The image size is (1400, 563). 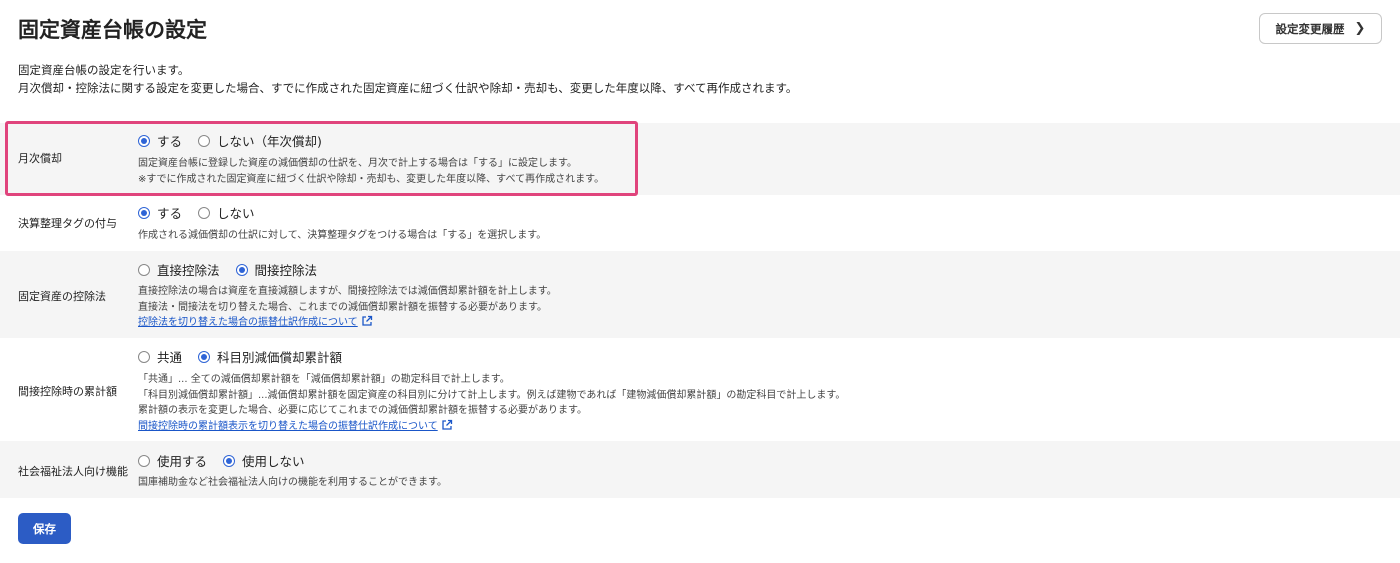 What do you see at coordinates (280, 357) in the screenshot?
I see `radio-label: 科目別減価償却累計額` at bounding box center [280, 357].